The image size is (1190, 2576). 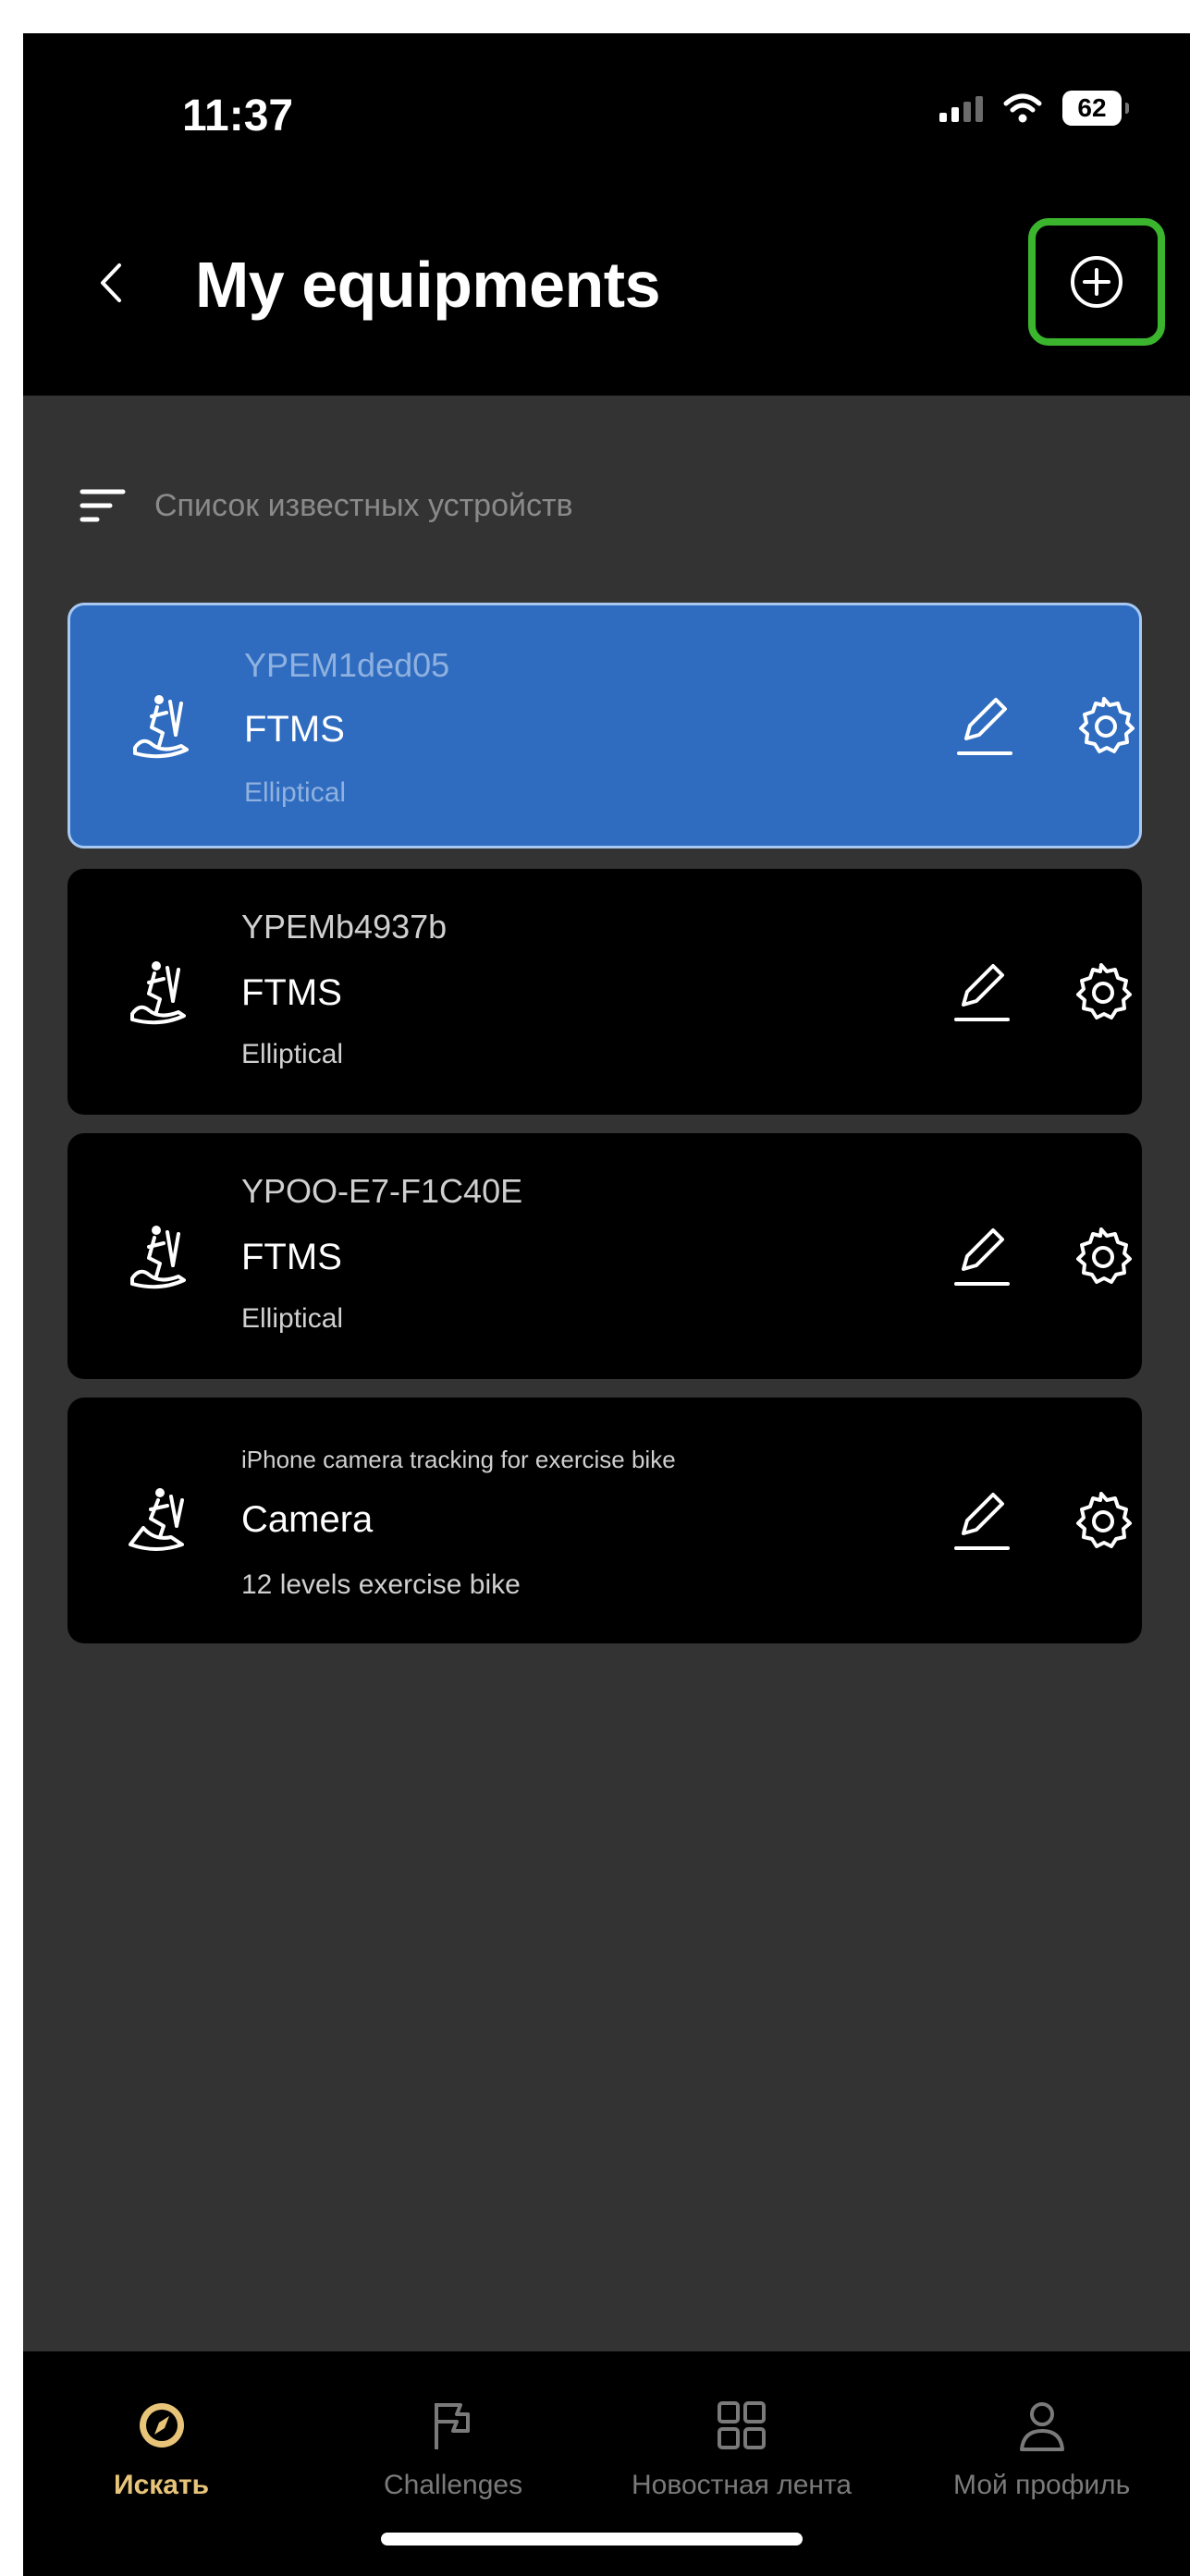 What do you see at coordinates (1042, 2485) in the screenshot?
I see `tab-label: Мой профиль` at bounding box center [1042, 2485].